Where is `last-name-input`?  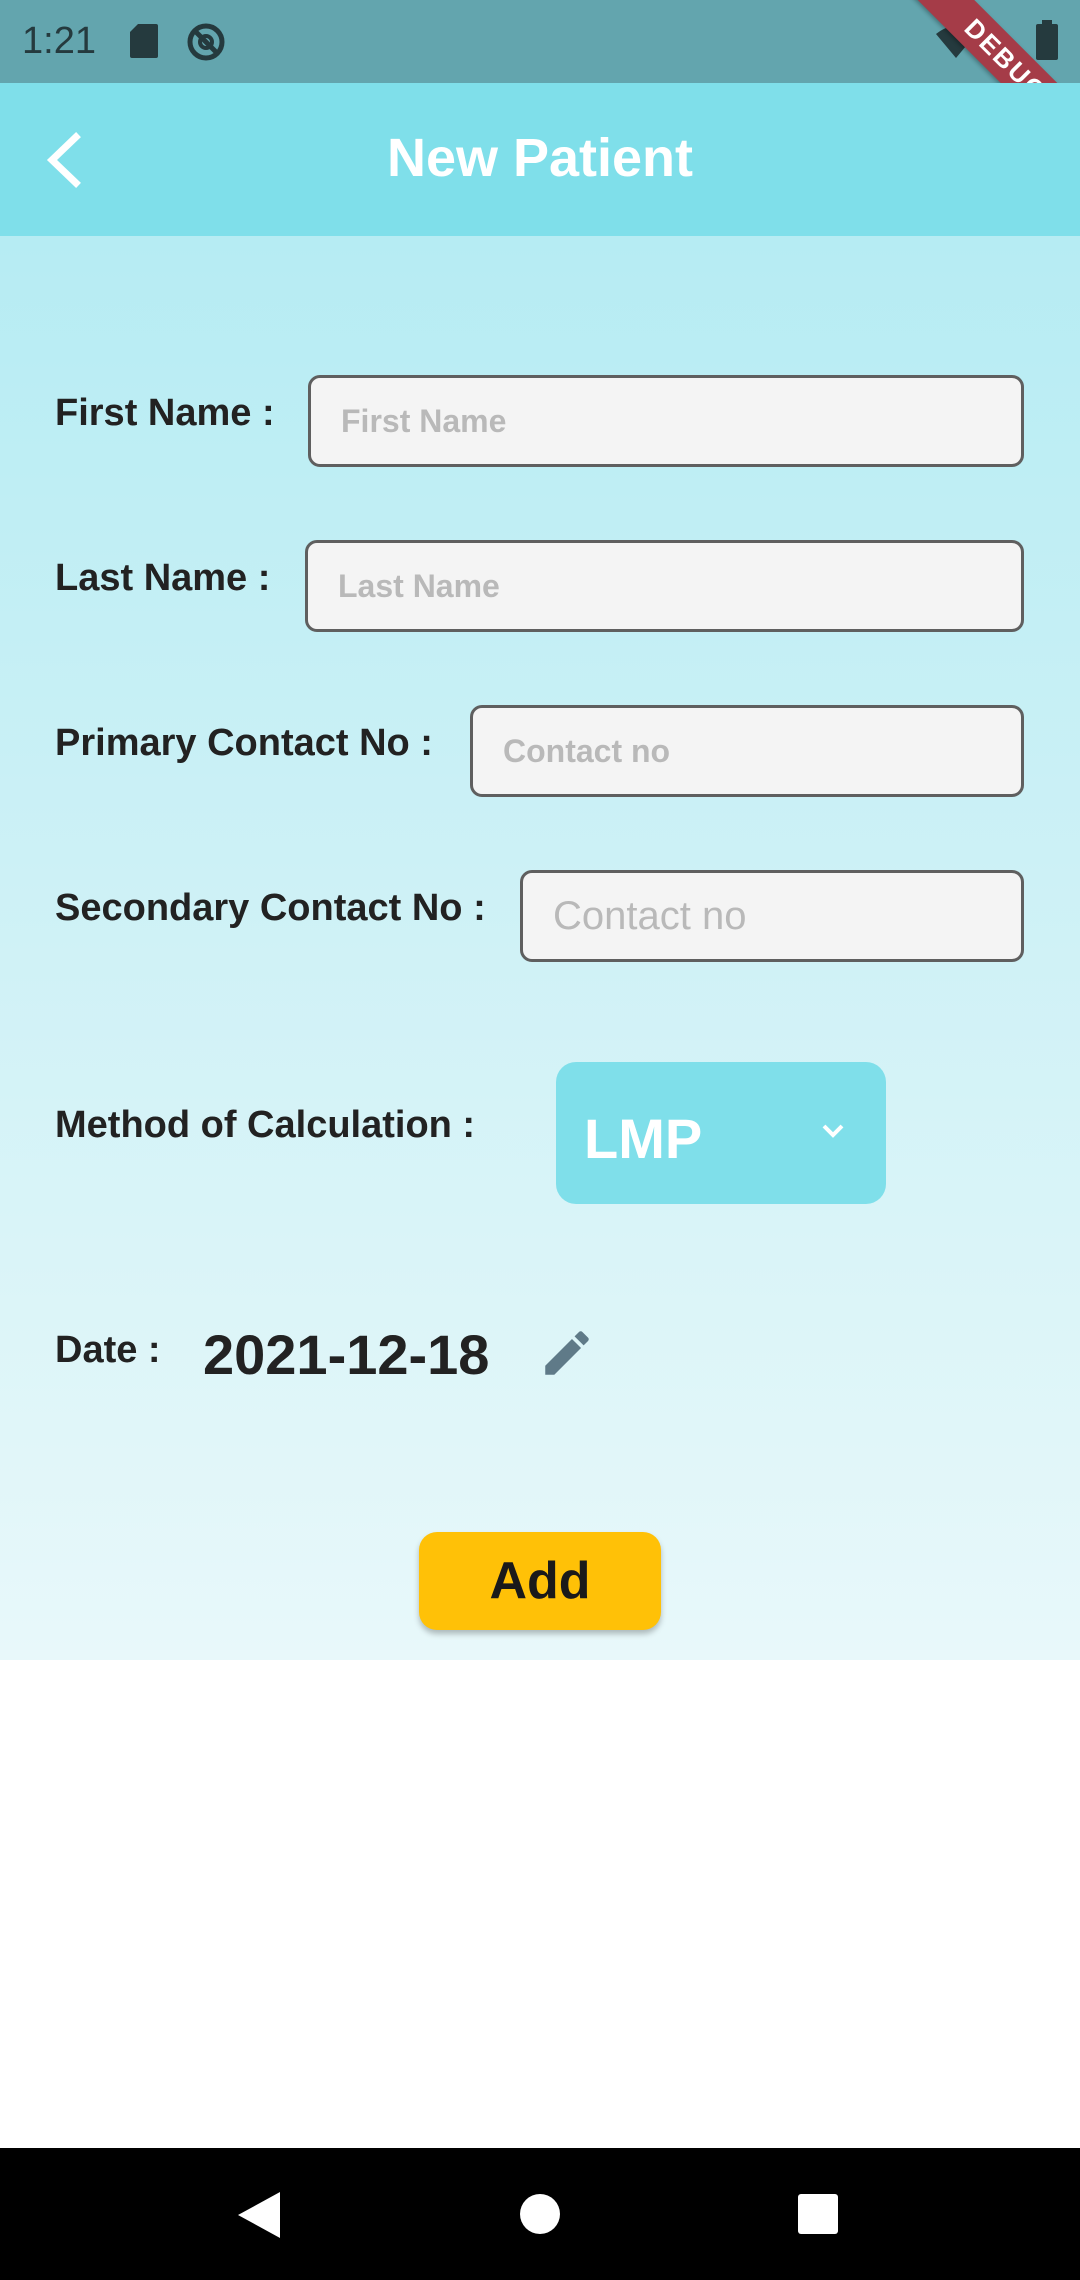
last-name-input is located at coordinates (664, 586).